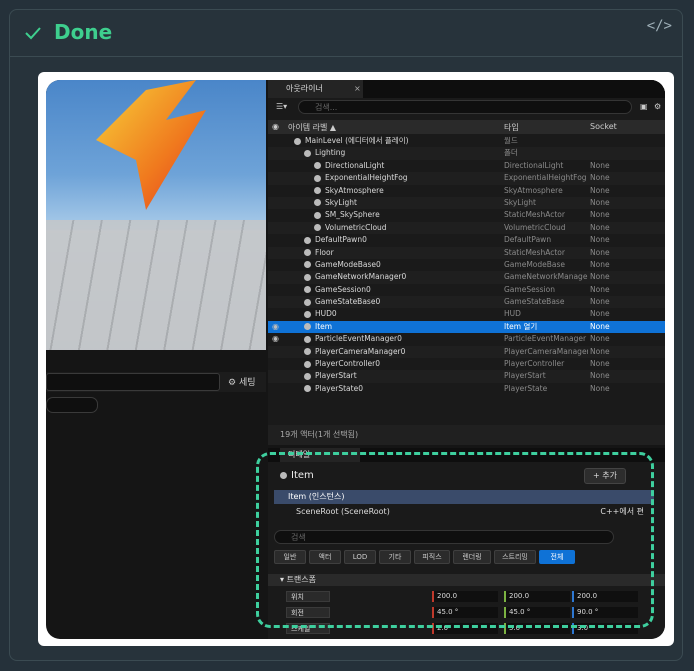  I want to click on outliner-row: Floor StaticMeshActor None, so click(466, 252).